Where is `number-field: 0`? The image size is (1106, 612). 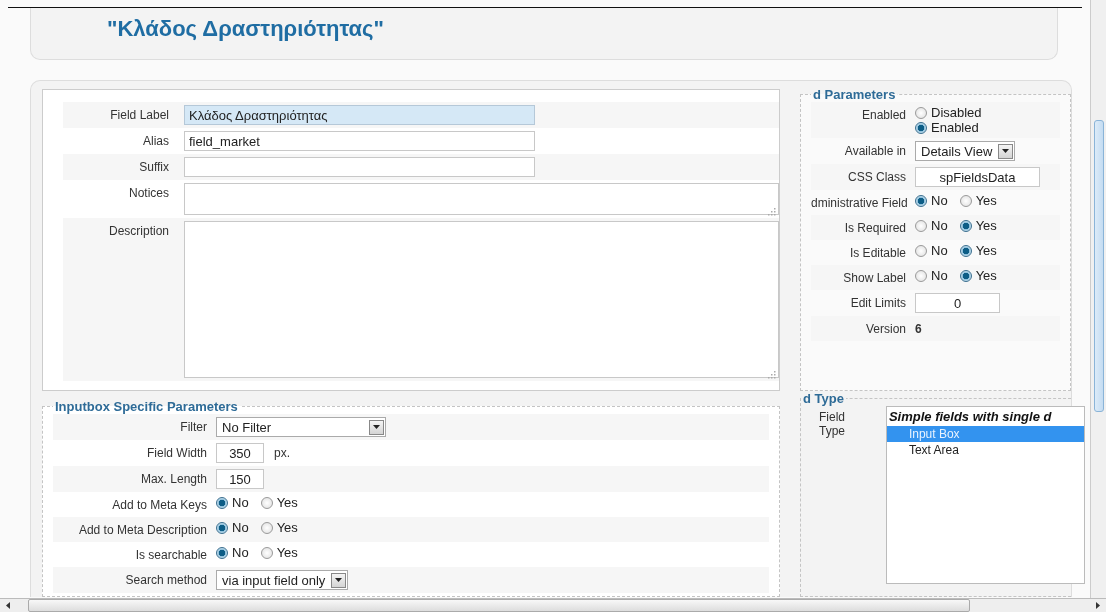
number-field: 0 is located at coordinates (957, 303).